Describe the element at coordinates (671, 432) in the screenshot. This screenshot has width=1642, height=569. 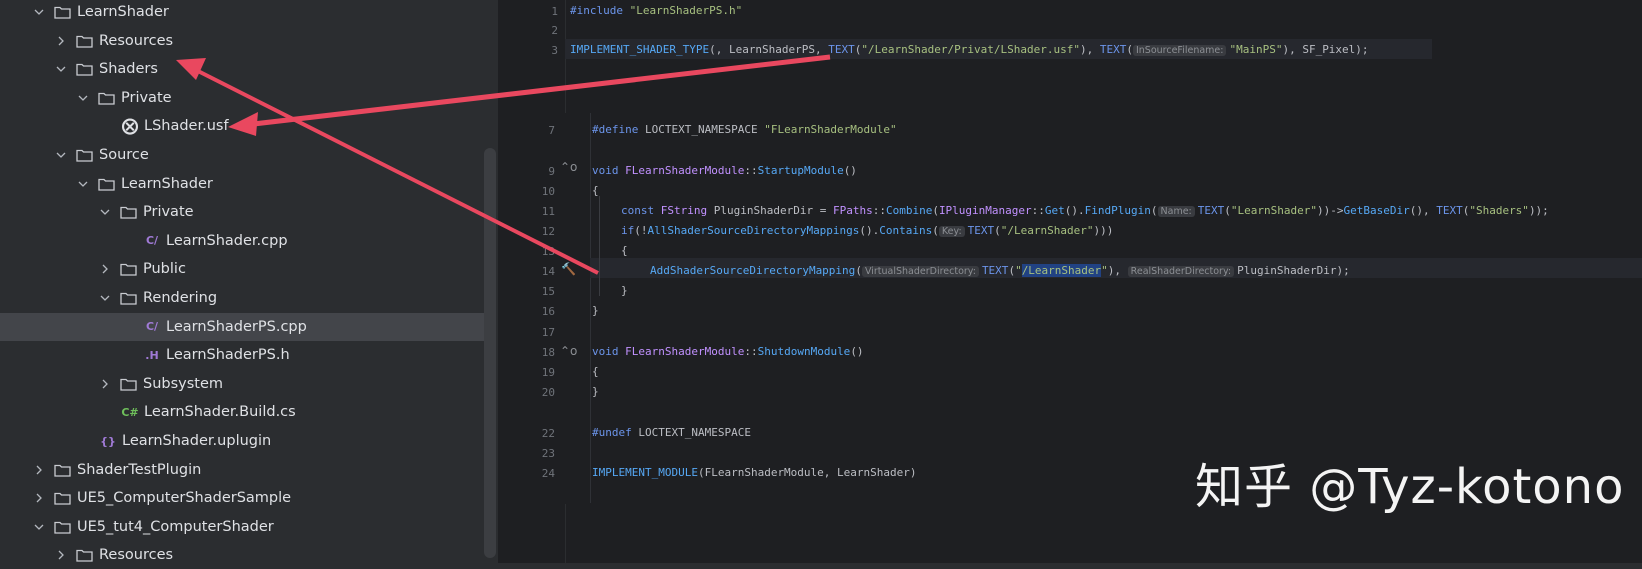
I see `code-line-22: #undef LOCTEXT_NAMESPACE` at that location.